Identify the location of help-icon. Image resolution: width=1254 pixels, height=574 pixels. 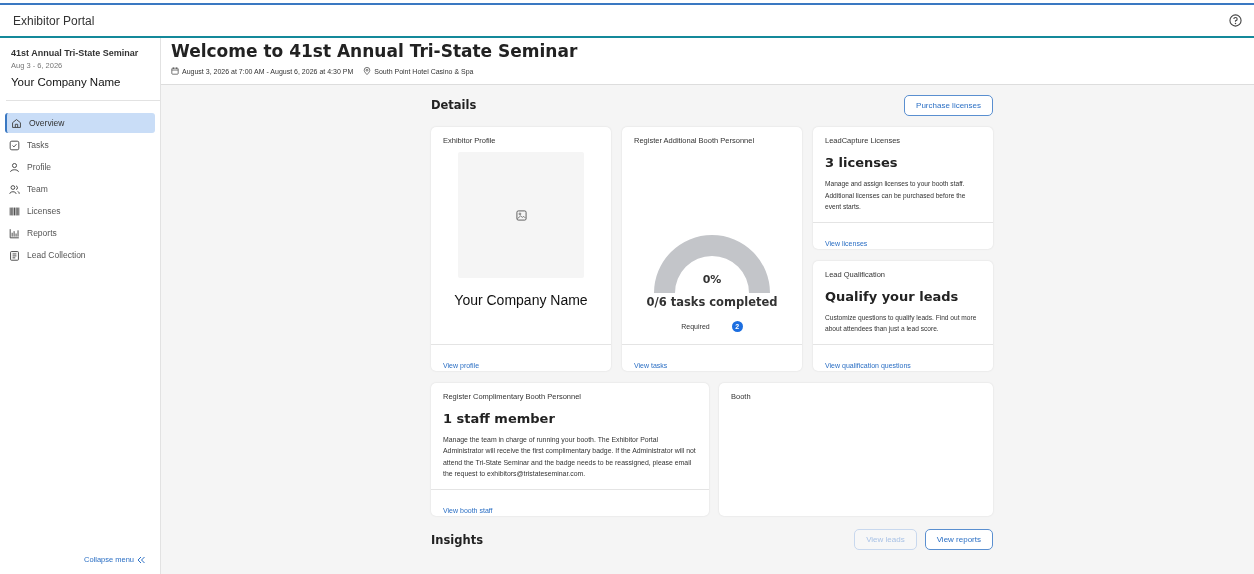
(1235, 20).